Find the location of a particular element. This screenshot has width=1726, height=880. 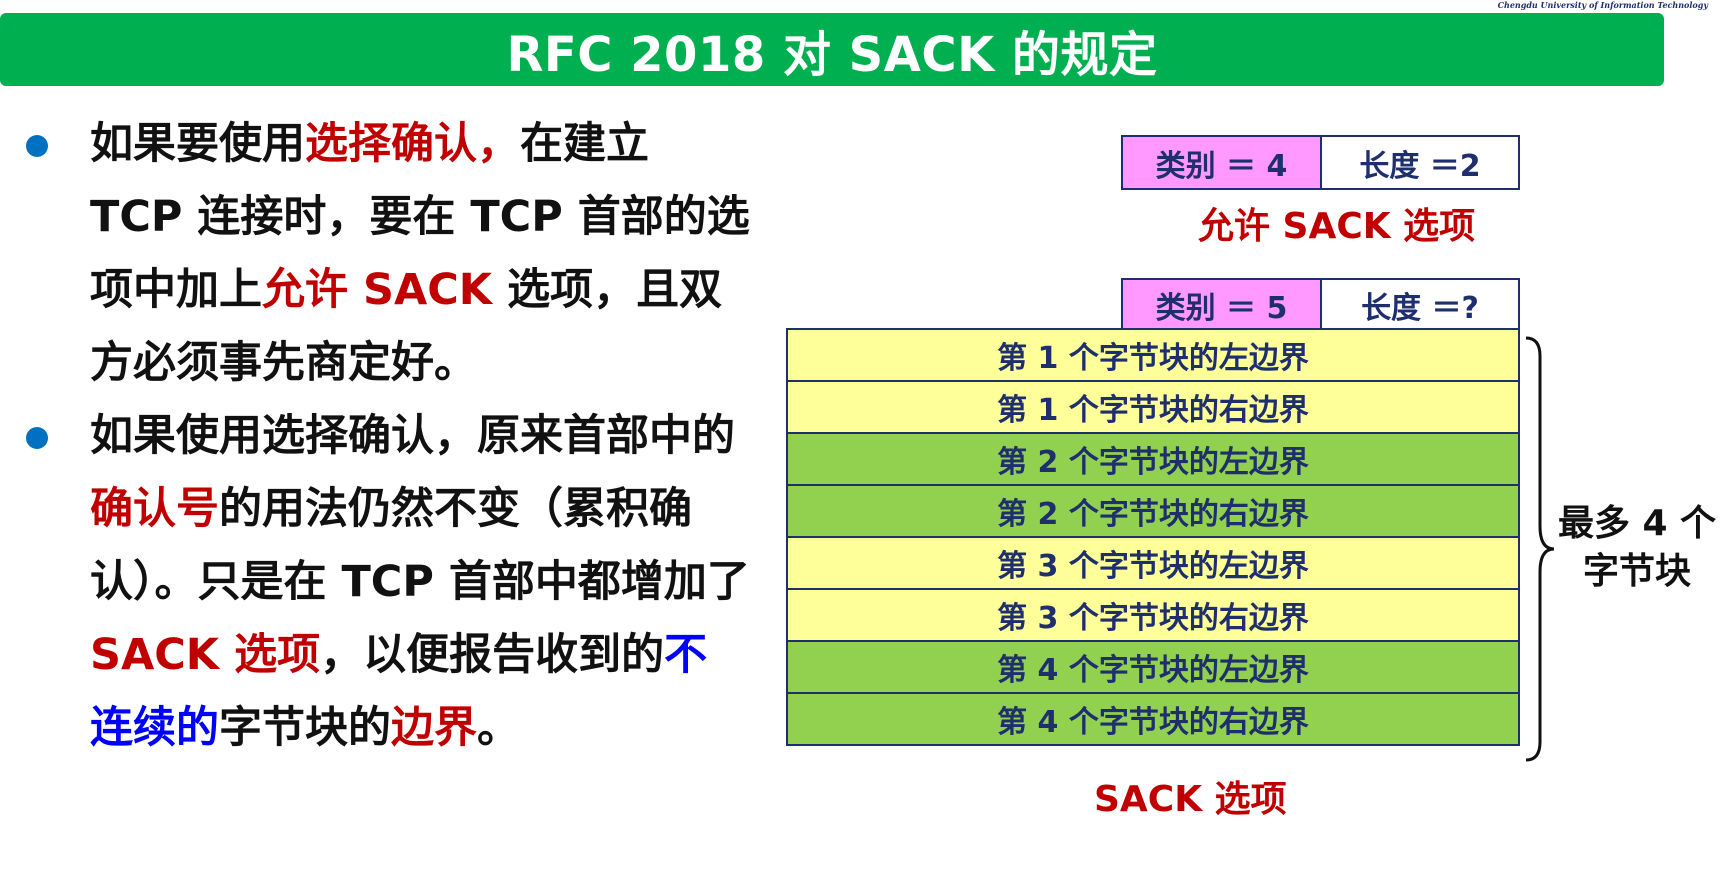

sack-option-kind-cell: 类别 ＝ 5 is located at coordinates (1221, 305).